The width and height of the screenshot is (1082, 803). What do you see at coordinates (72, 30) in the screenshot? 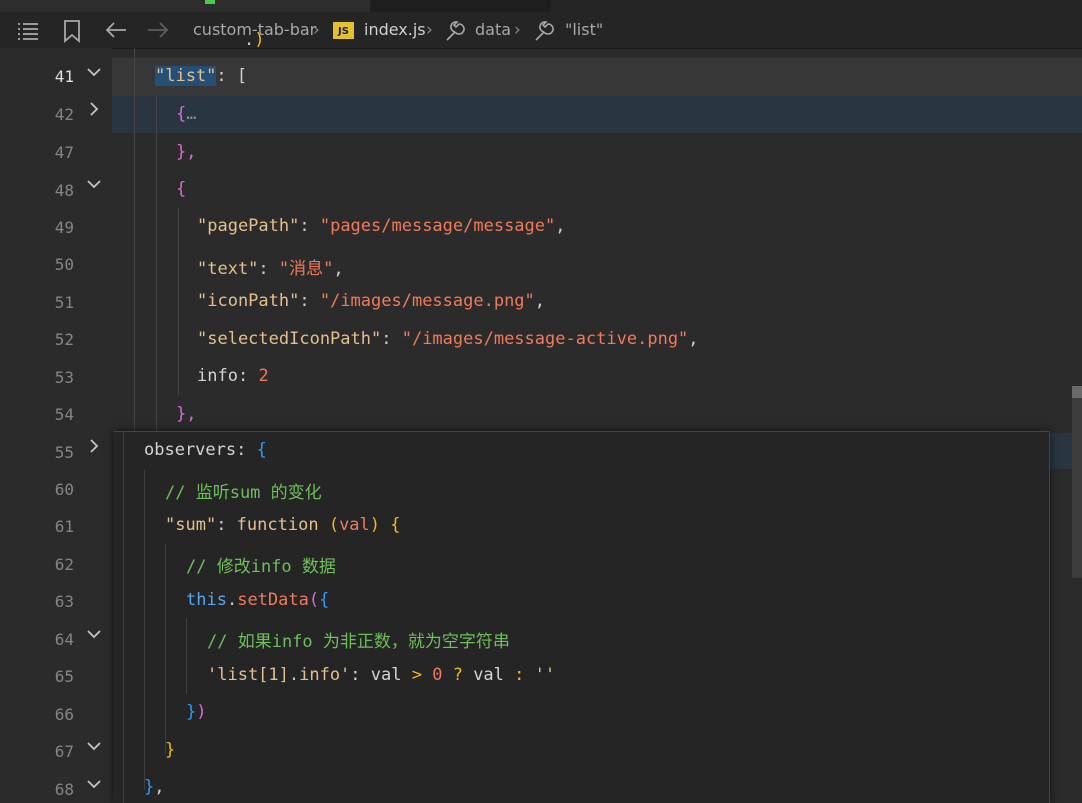
I see `bookmark-icon` at bounding box center [72, 30].